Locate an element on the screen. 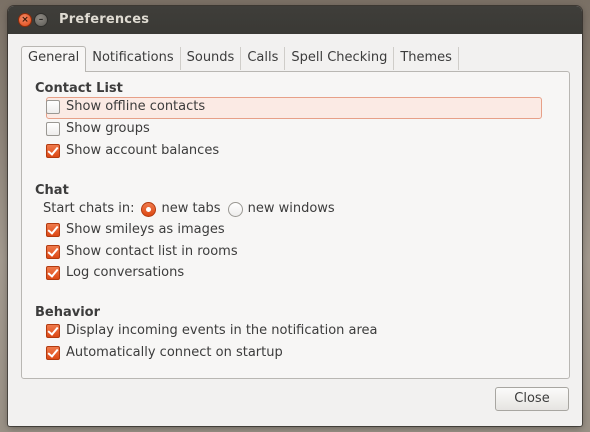 The height and width of the screenshot is (432, 590). show-smileys-label: Show smileys as images is located at coordinates (145, 229).